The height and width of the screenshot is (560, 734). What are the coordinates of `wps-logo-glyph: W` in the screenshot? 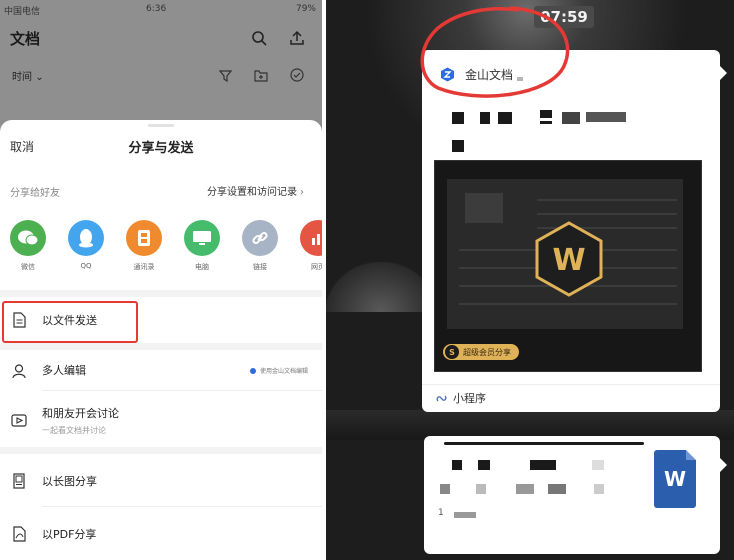 It's located at (568, 260).